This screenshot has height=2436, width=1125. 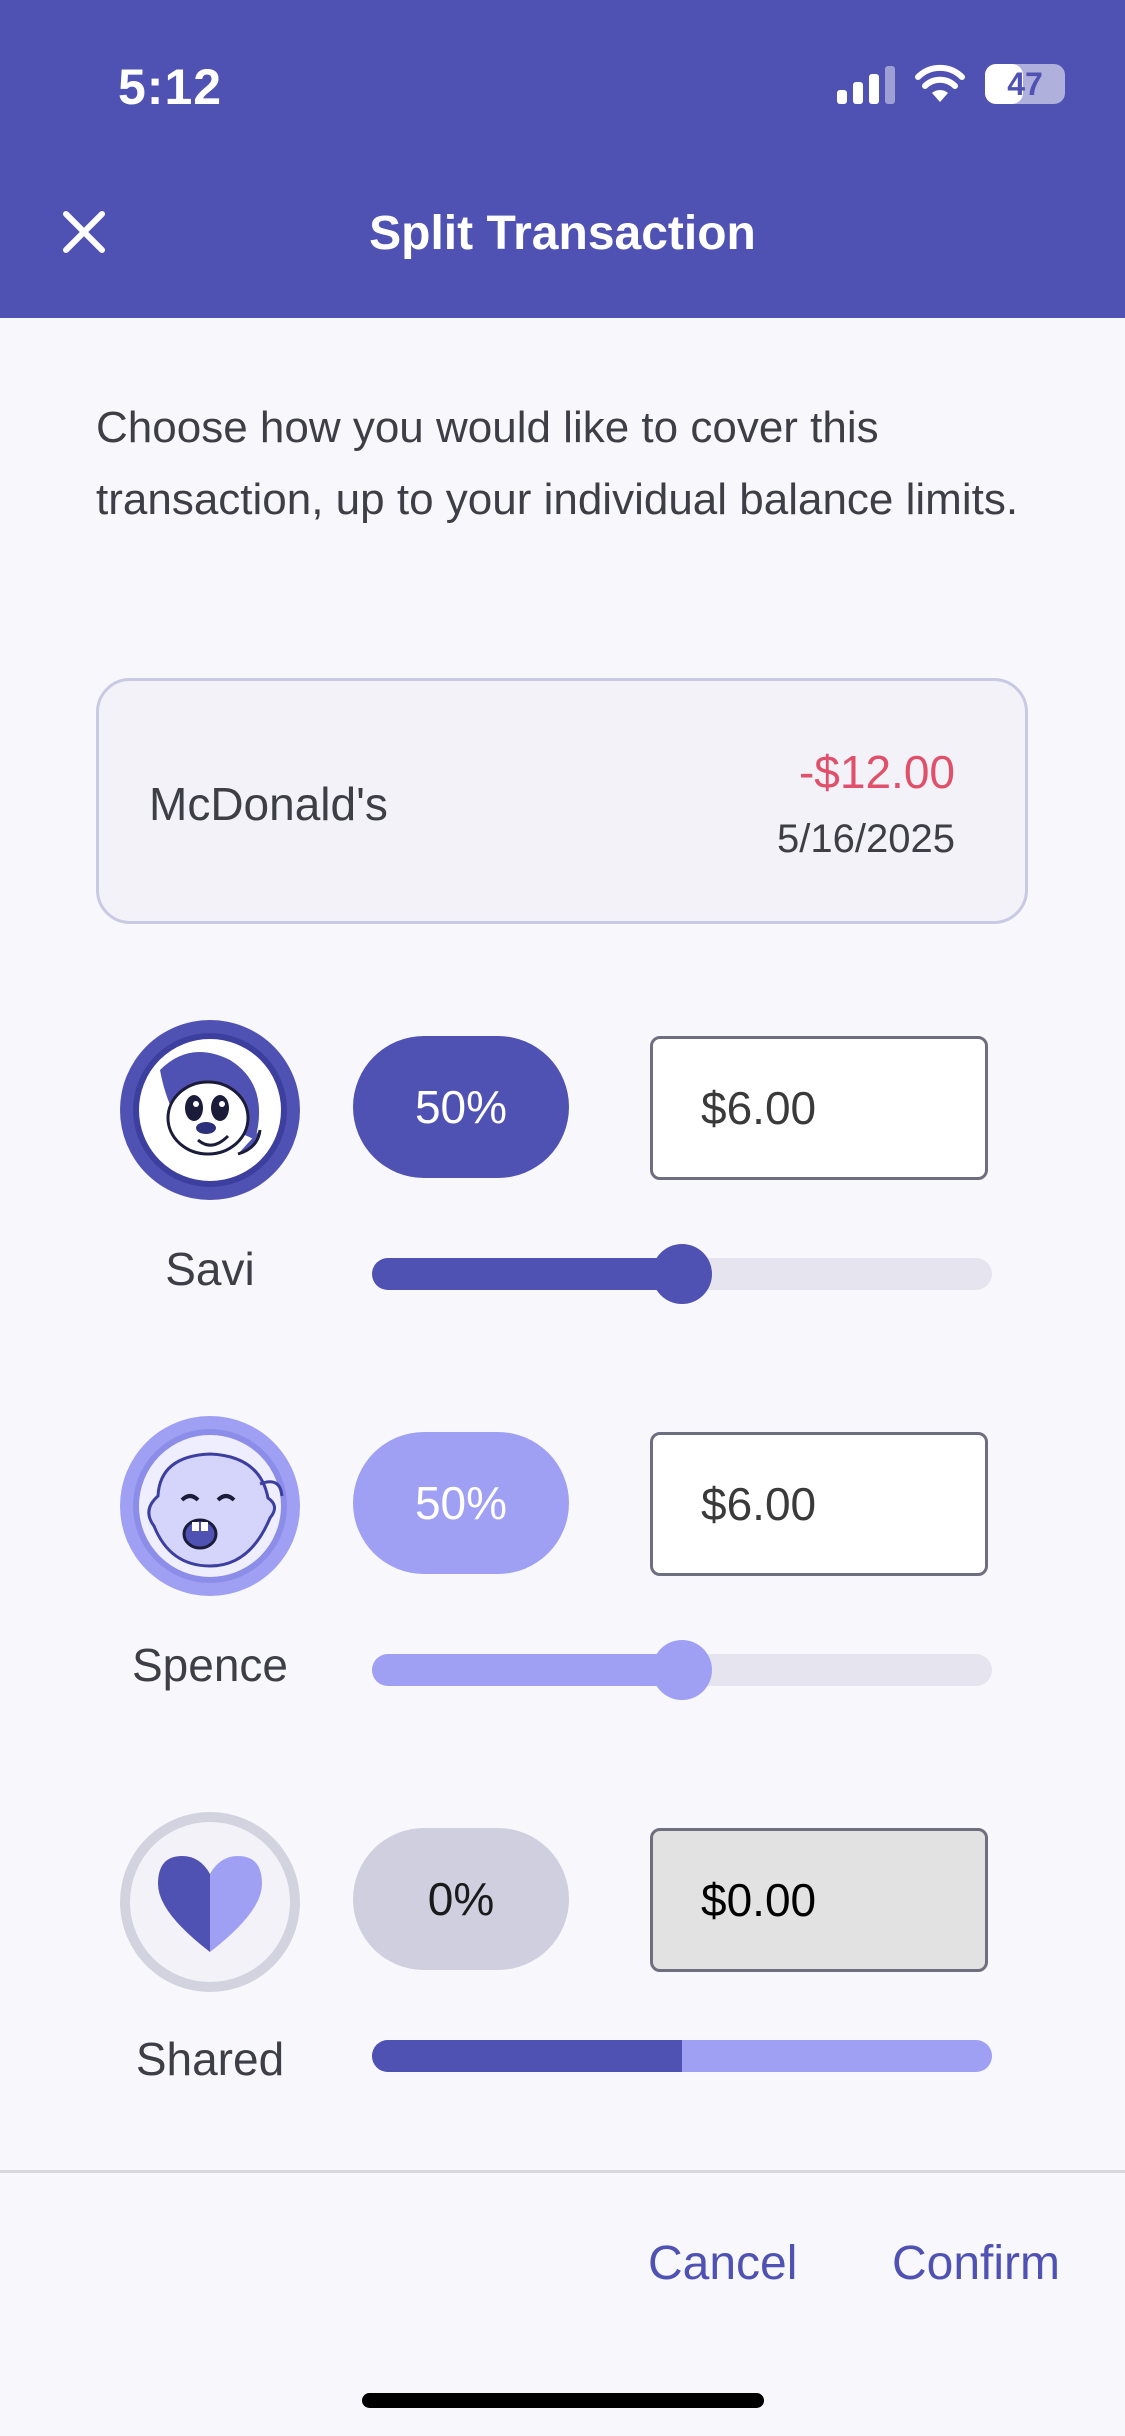 I want to click on savi-avatar-icon, so click(x=210, y=1110).